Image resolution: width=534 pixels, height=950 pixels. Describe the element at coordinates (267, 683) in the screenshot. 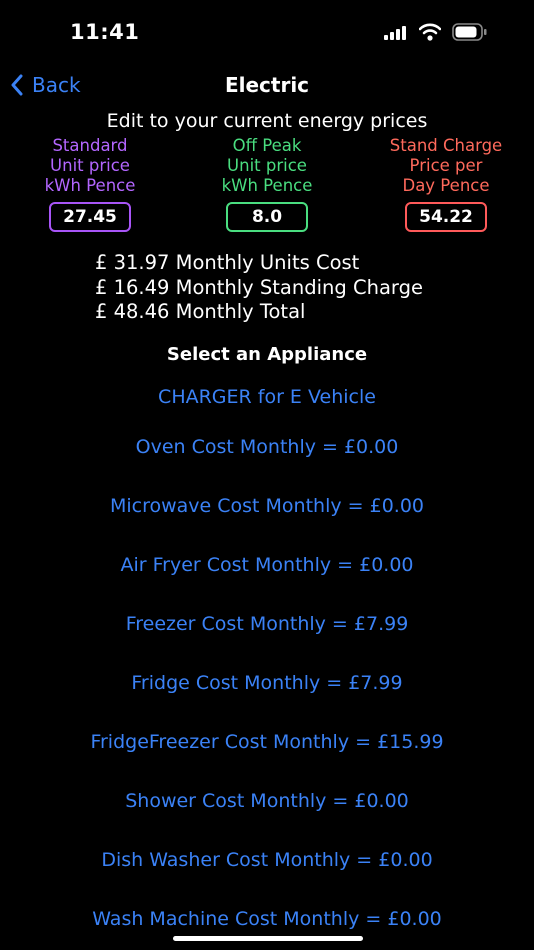

I see `appliance-fridge: Fridge Cost Monthly = £7.99` at that location.